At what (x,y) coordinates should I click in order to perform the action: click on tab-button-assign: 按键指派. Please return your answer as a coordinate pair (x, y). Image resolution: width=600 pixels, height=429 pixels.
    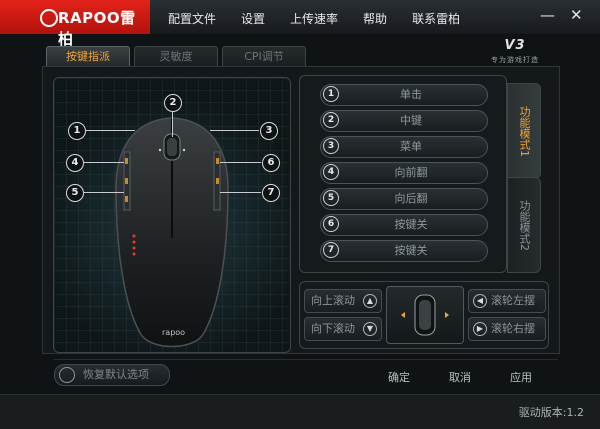
    Looking at the image, I should click on (88, 56).